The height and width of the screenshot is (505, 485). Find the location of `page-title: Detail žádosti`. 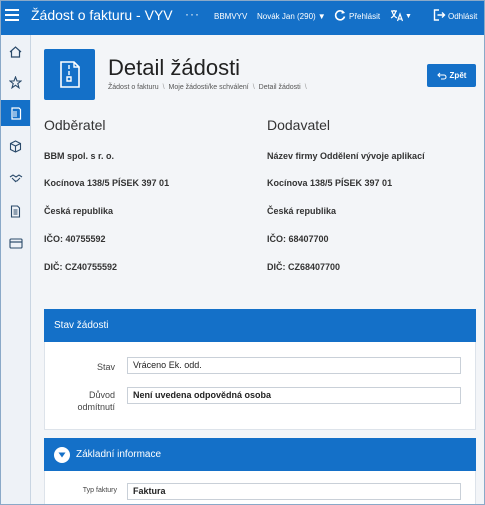

page-title: Detail žádosti is located at coordinates (174, 67).